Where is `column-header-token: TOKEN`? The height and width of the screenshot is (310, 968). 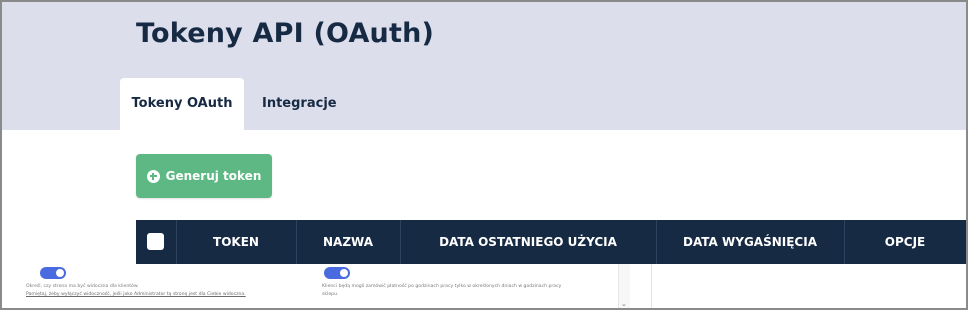 column-header-token: TOKEN is located at coordinates (236, 242).